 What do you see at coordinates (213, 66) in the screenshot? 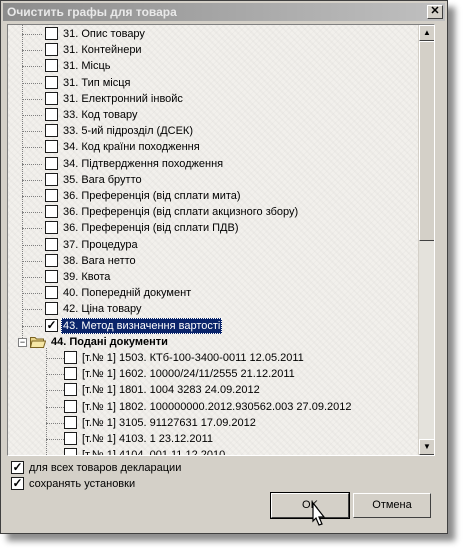
I see `tree-item: 31. Місць` at bounding box center [213, 66].